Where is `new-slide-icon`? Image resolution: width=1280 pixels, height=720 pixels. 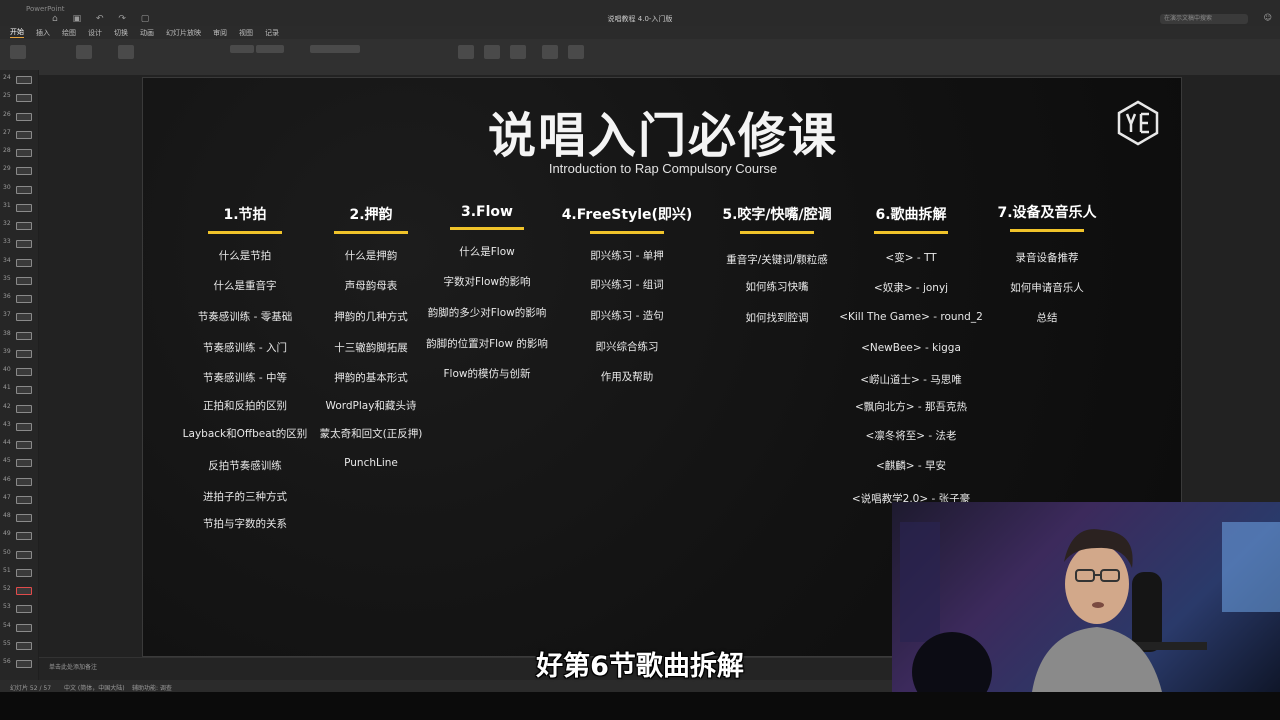
new-slide-icon is located at coordinates (84, 52).